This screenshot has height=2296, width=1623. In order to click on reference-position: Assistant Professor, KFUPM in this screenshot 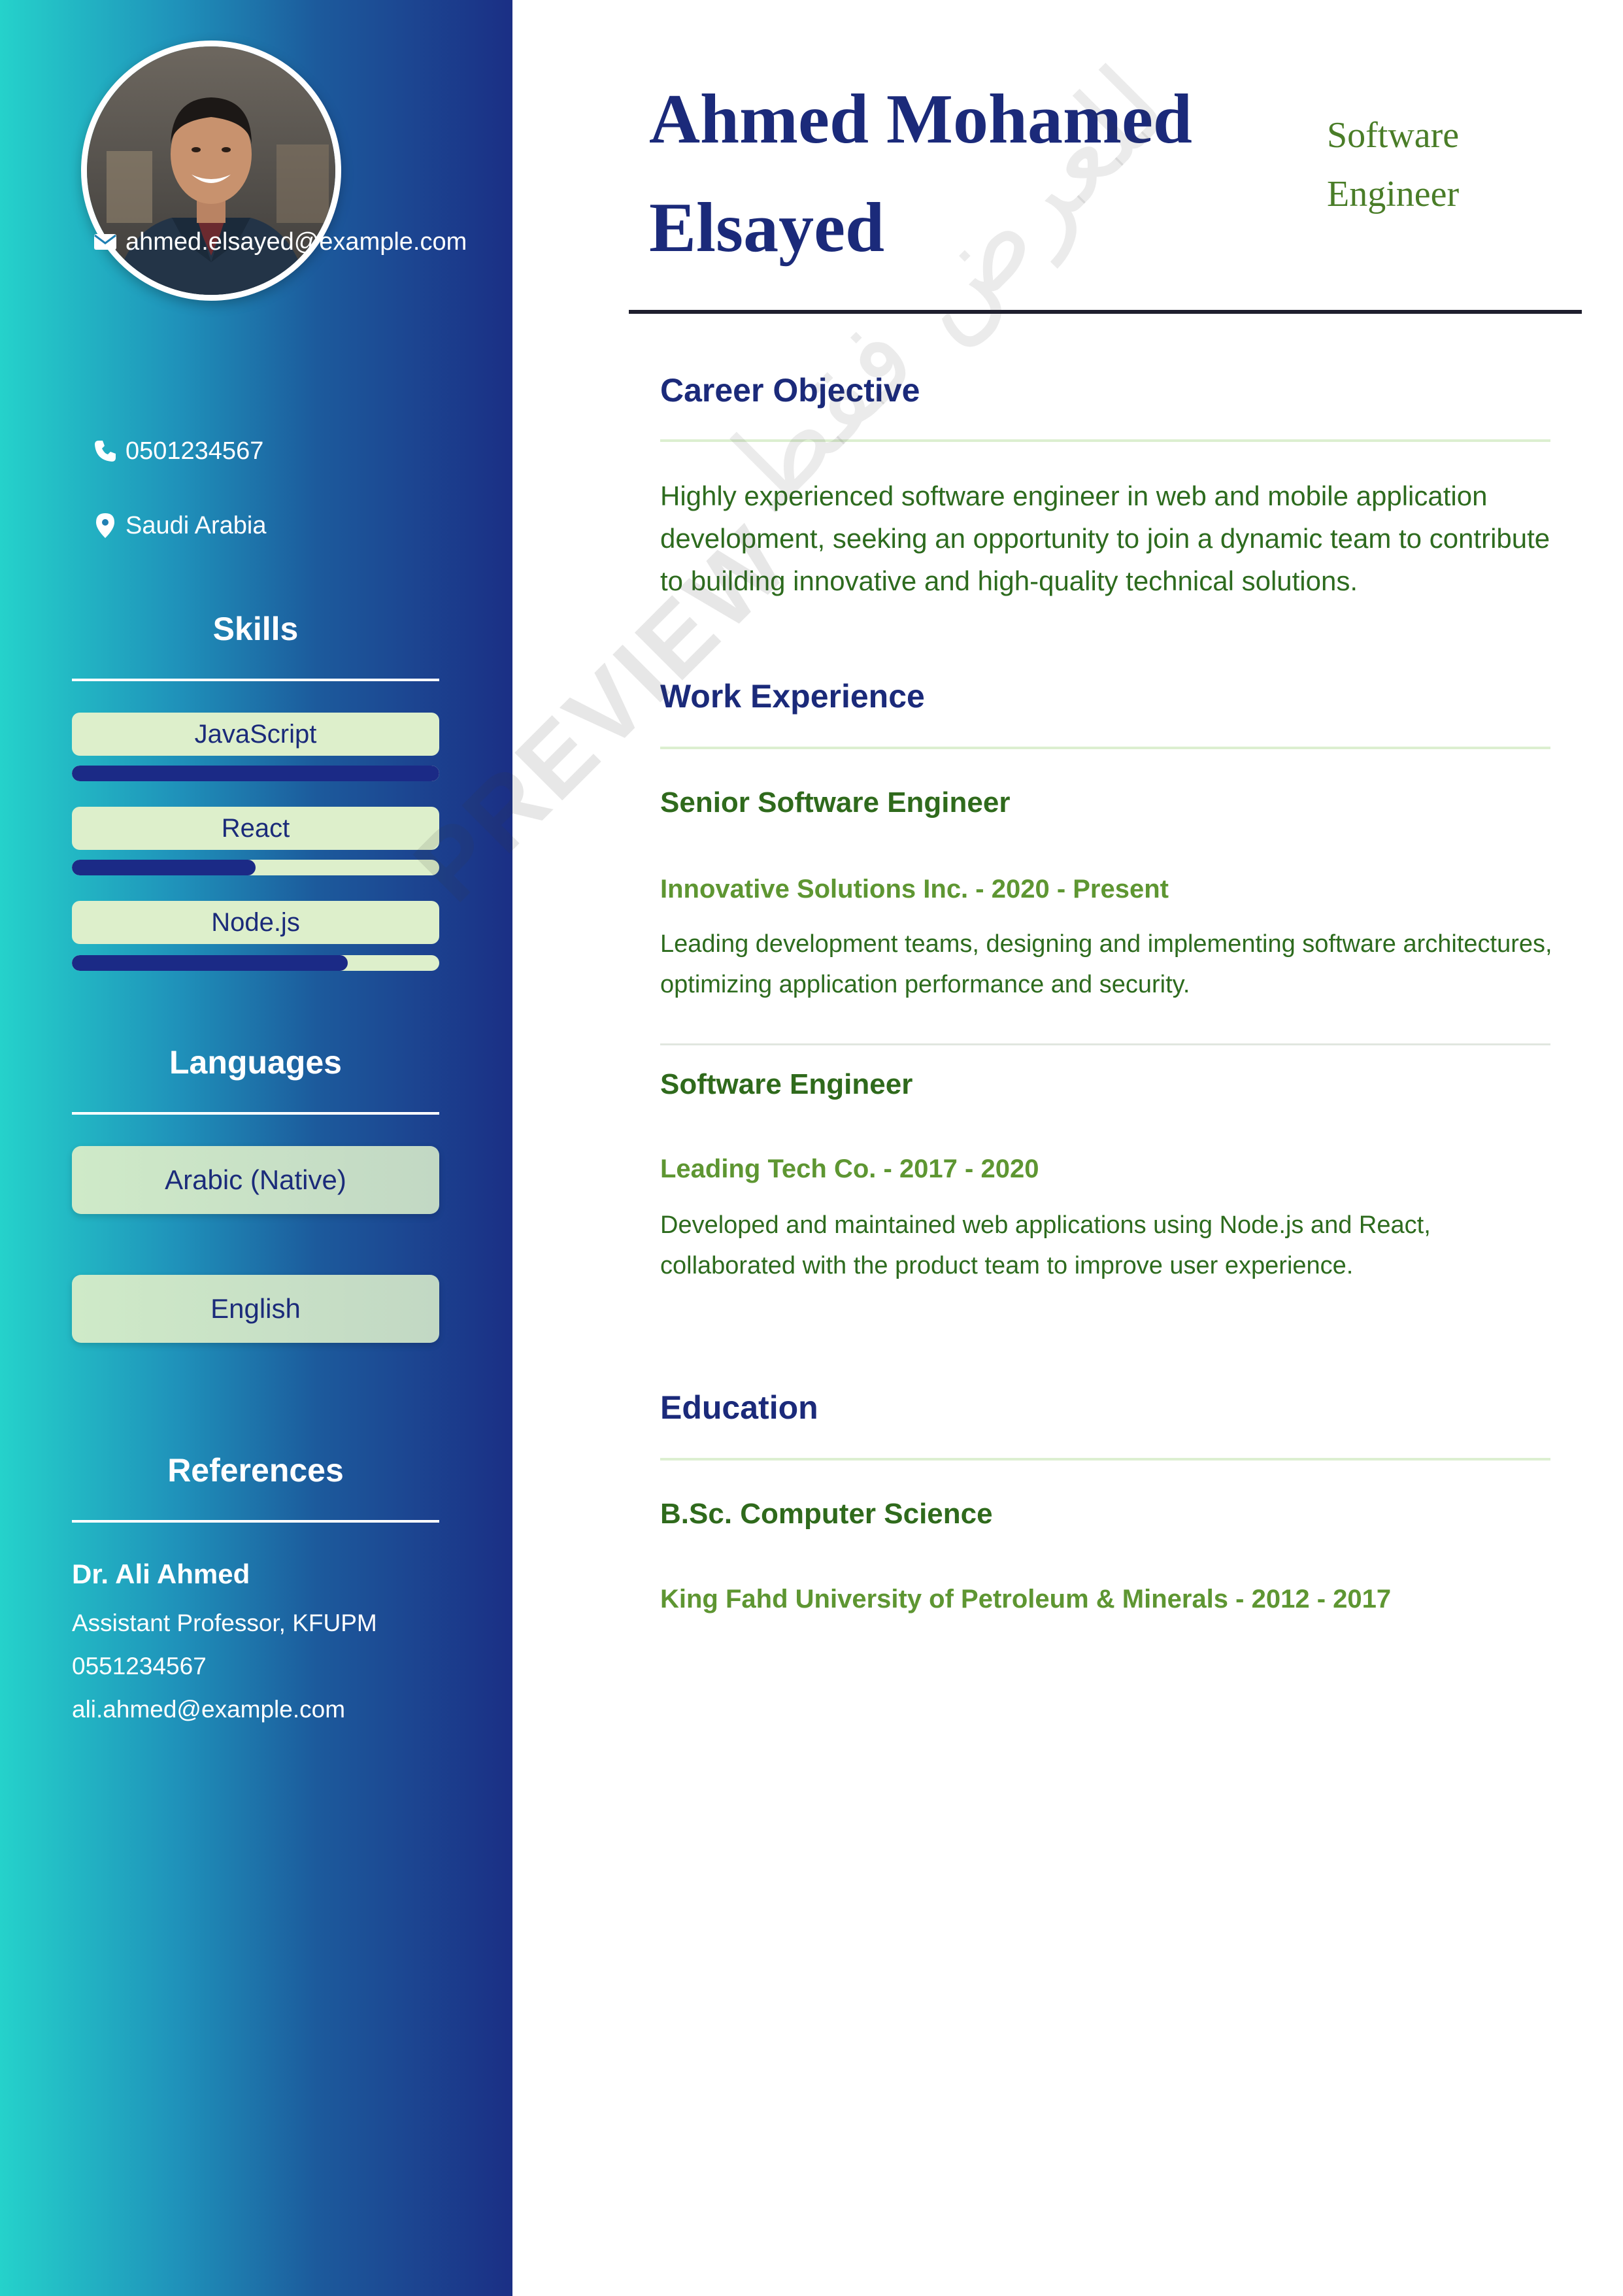, I will do `click(224, 1623)`.